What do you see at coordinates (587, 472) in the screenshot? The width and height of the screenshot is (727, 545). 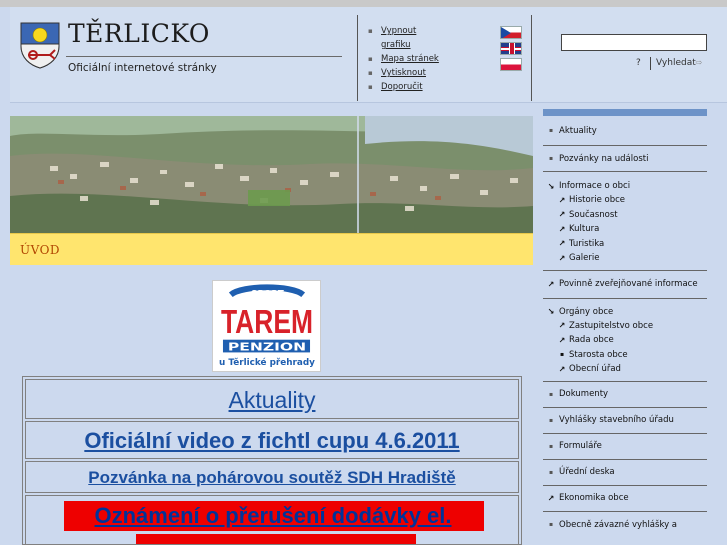 I see `sidebar-item-label: Úřední deska` at bounding box center [587, 472].